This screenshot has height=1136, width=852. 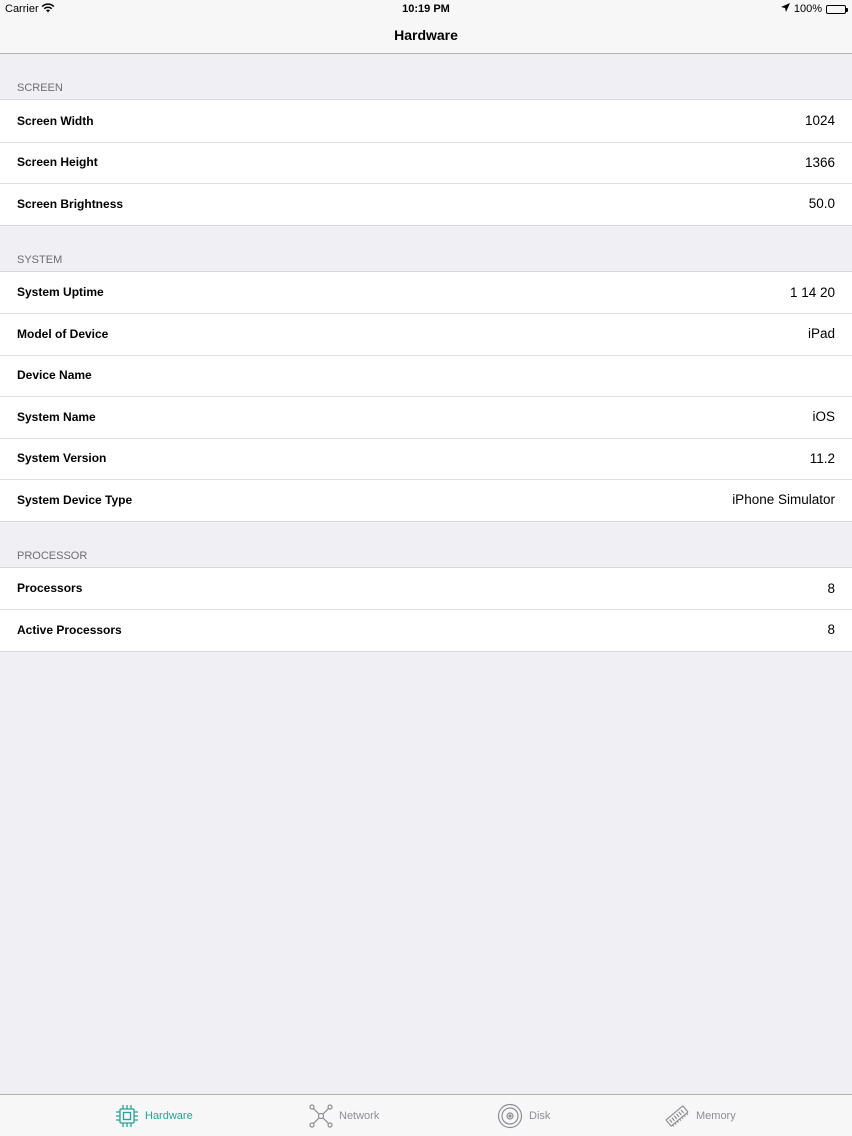 I want to click on battery-percent: 100%, so click(x=807, y=9).